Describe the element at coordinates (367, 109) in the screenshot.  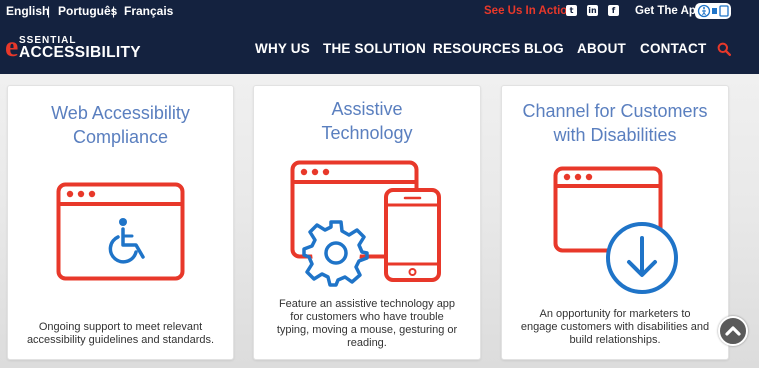
I see `card-title: Assistive` at that location.